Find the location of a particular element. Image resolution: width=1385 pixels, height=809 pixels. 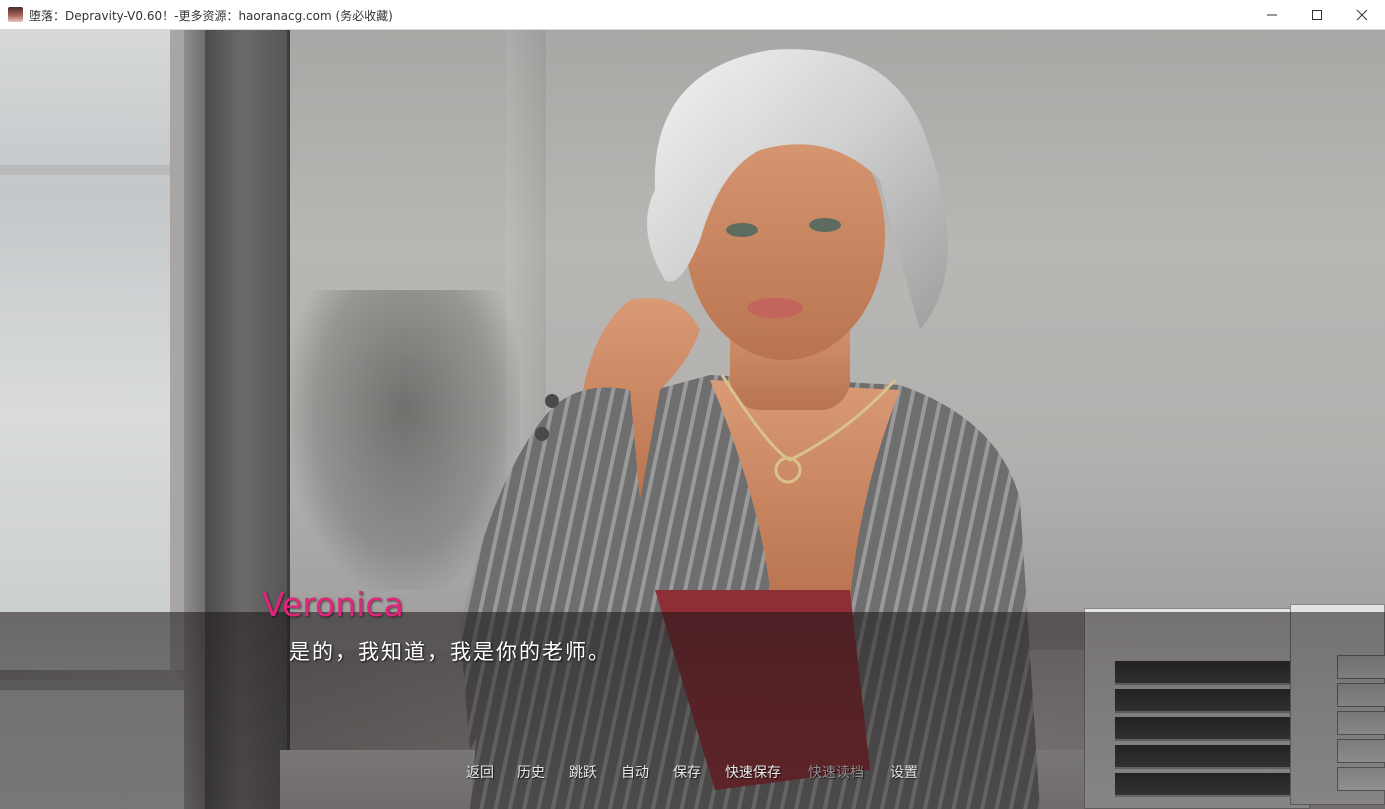

quick-menu-skip: 跳跃 is located at coordinates (583, 772).